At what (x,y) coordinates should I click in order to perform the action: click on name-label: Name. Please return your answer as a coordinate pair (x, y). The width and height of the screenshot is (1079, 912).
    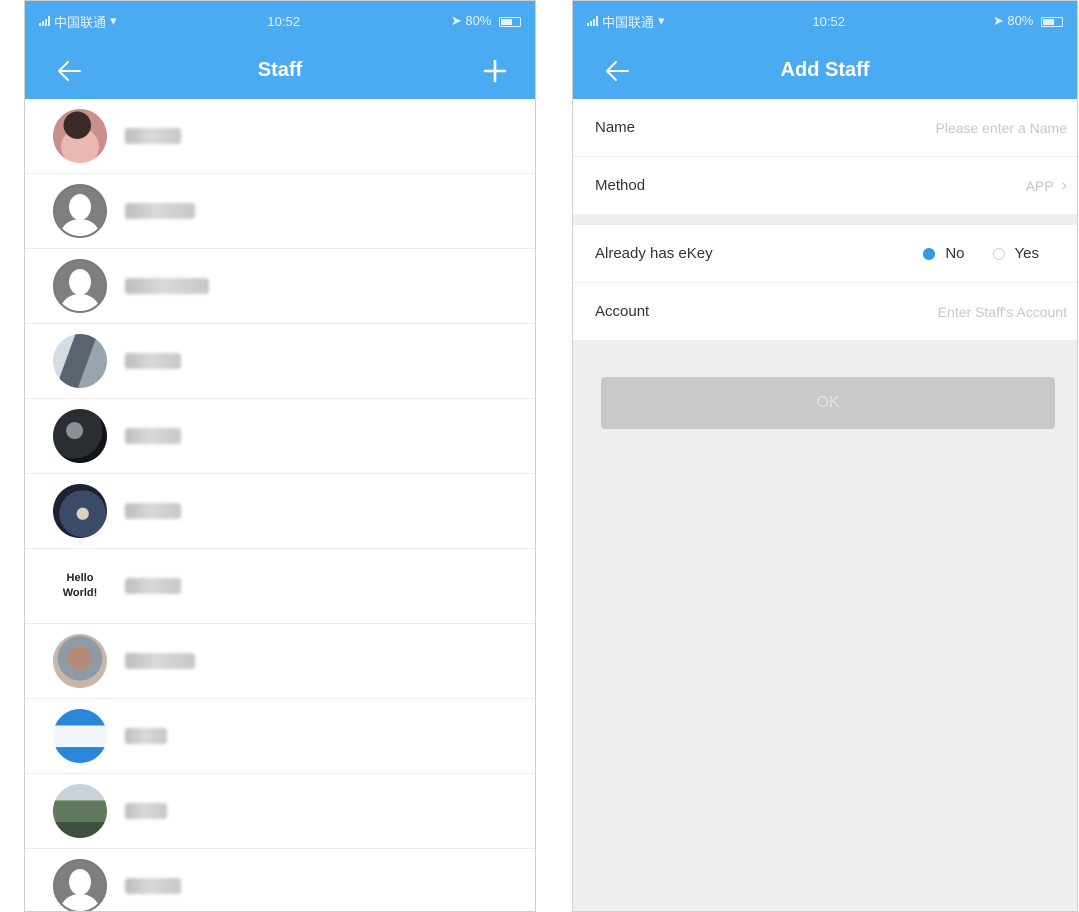
    Looking at the image, I should click on (615, 127).